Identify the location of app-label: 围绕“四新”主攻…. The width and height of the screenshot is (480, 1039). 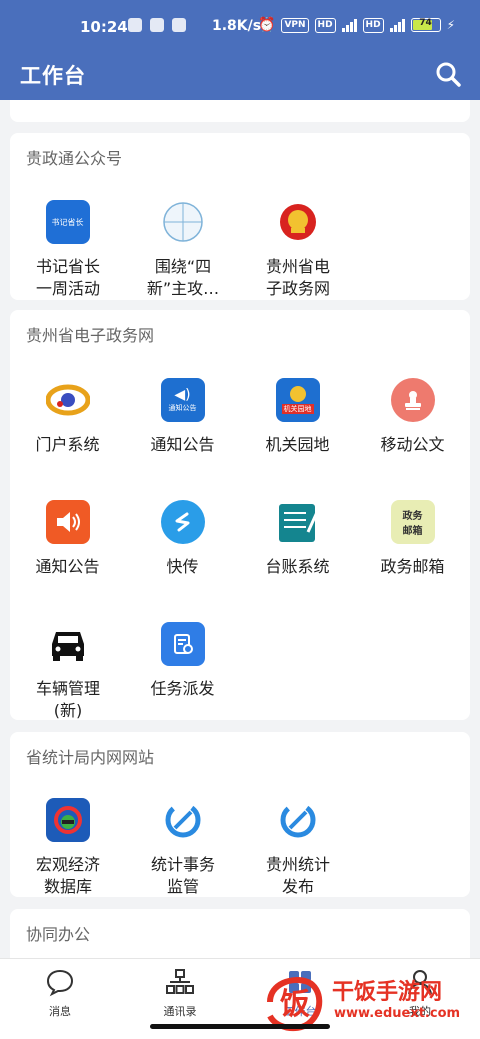
(183, 277).